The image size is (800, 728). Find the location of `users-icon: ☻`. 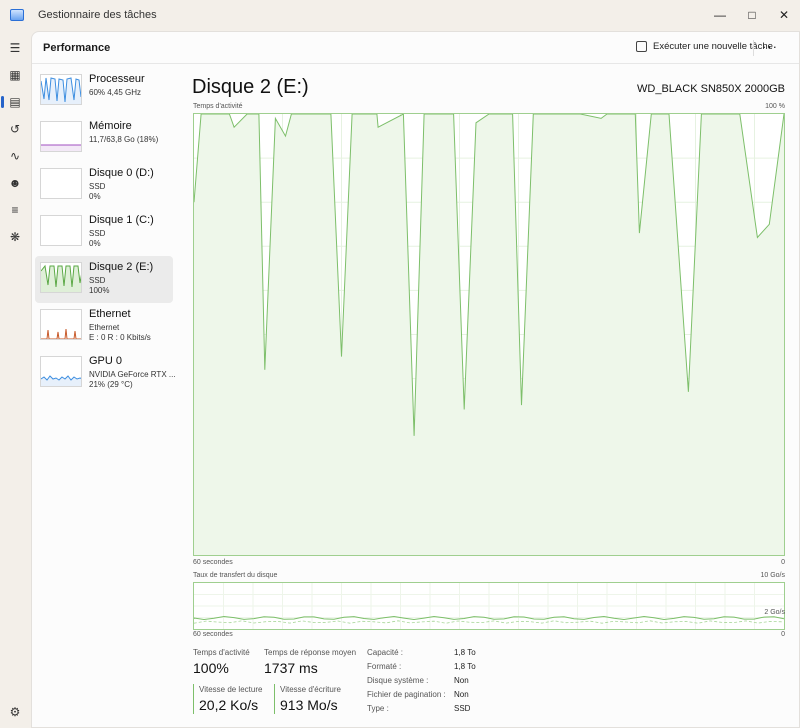

users-icon: ☻ is located at coordinates (15, 183).